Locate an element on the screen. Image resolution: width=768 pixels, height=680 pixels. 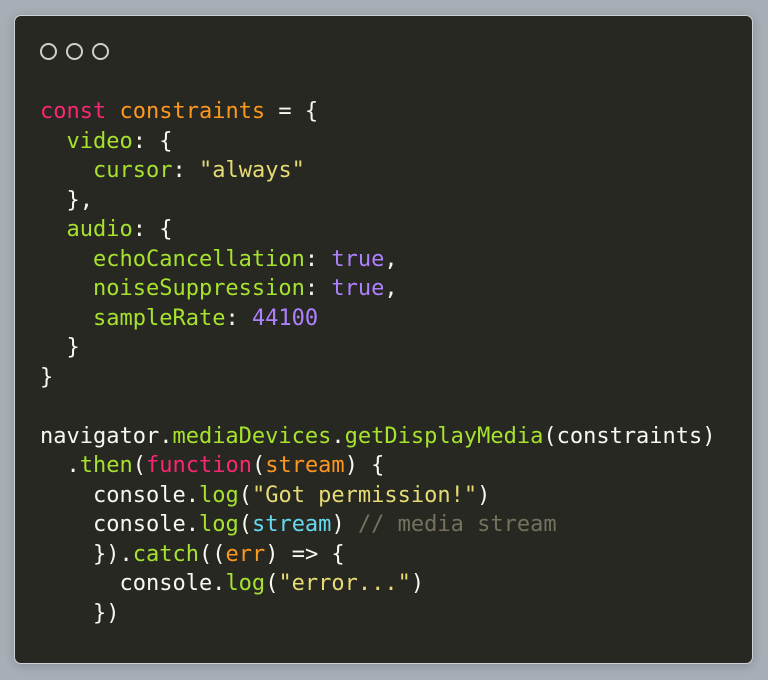
code-token: echoCancellation is located at coordinates (198, 259).